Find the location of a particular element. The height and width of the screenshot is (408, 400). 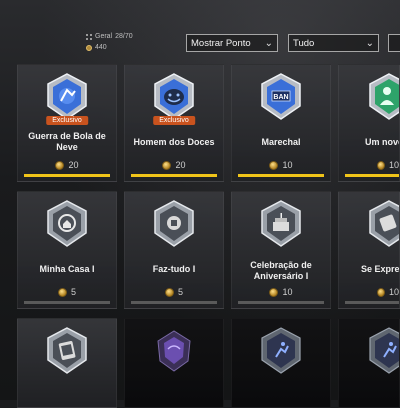

achievement-stats: Geral 28/70 440 is located at coordinates (109, 42).